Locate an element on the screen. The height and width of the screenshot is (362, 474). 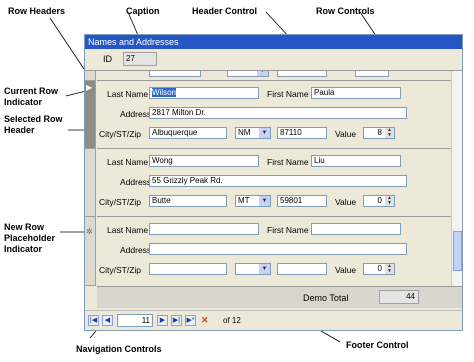
move-next-icon: ▶ is located at coordinates (162, 320).